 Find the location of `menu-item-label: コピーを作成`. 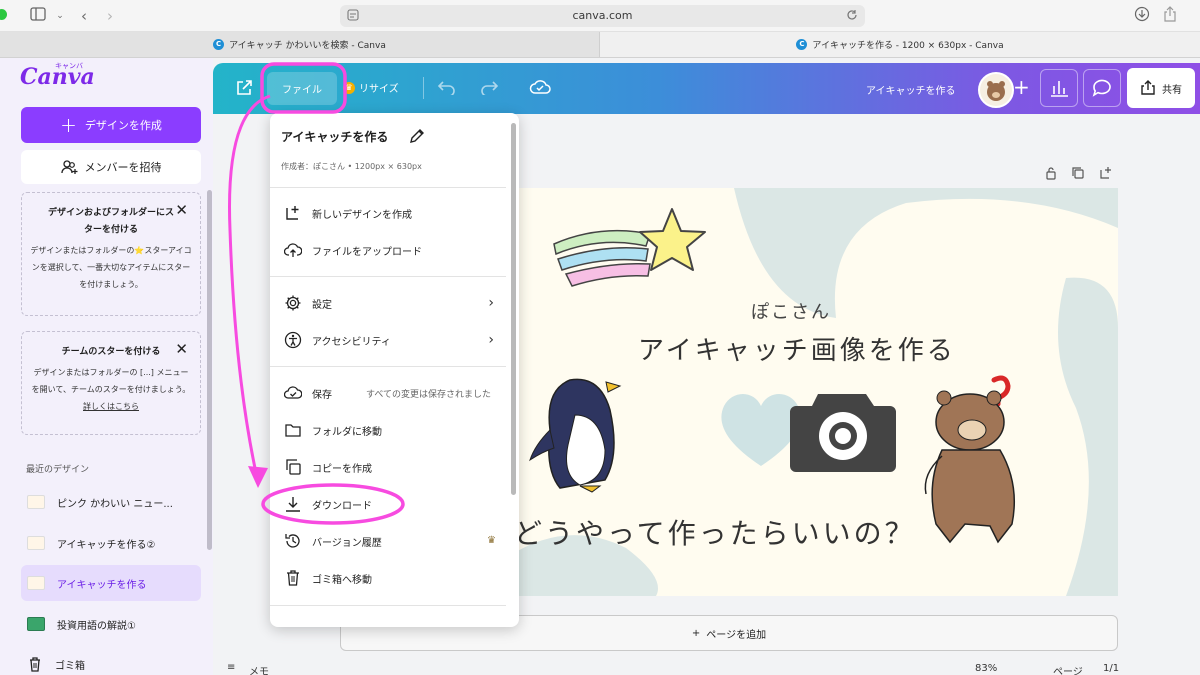

menu-item-label: コピーを作成 is located at coordinates (342, 469).